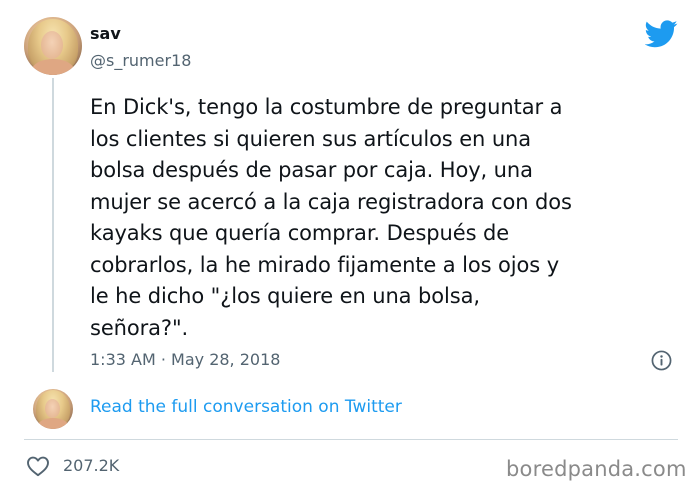 This screenshot has width=700, height=492. What do you see at coordinates (661, 360) in the screenshot?
I see `info-icon` at bounding box center [661, 360].